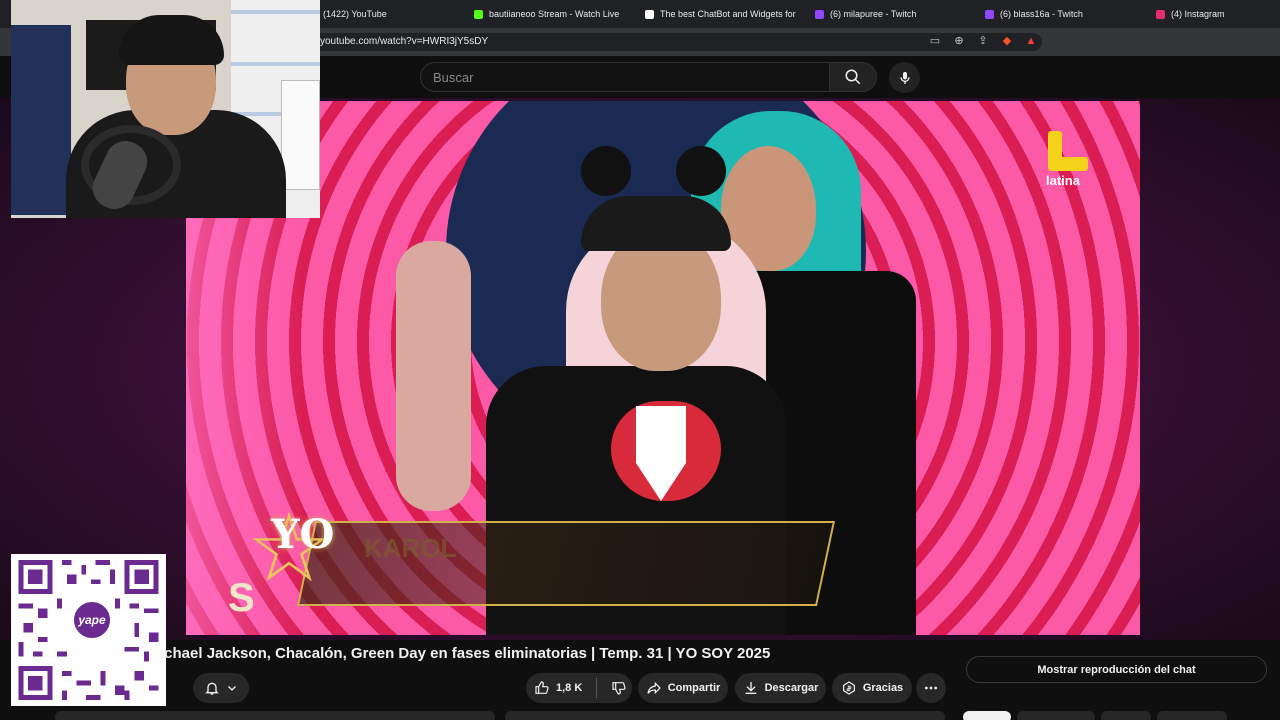 Image resolution: width=1280 pixels, height=720 pixels. I want to click on chat-replay-label: Mostrar reproducción del chat, so click(1116, 669).